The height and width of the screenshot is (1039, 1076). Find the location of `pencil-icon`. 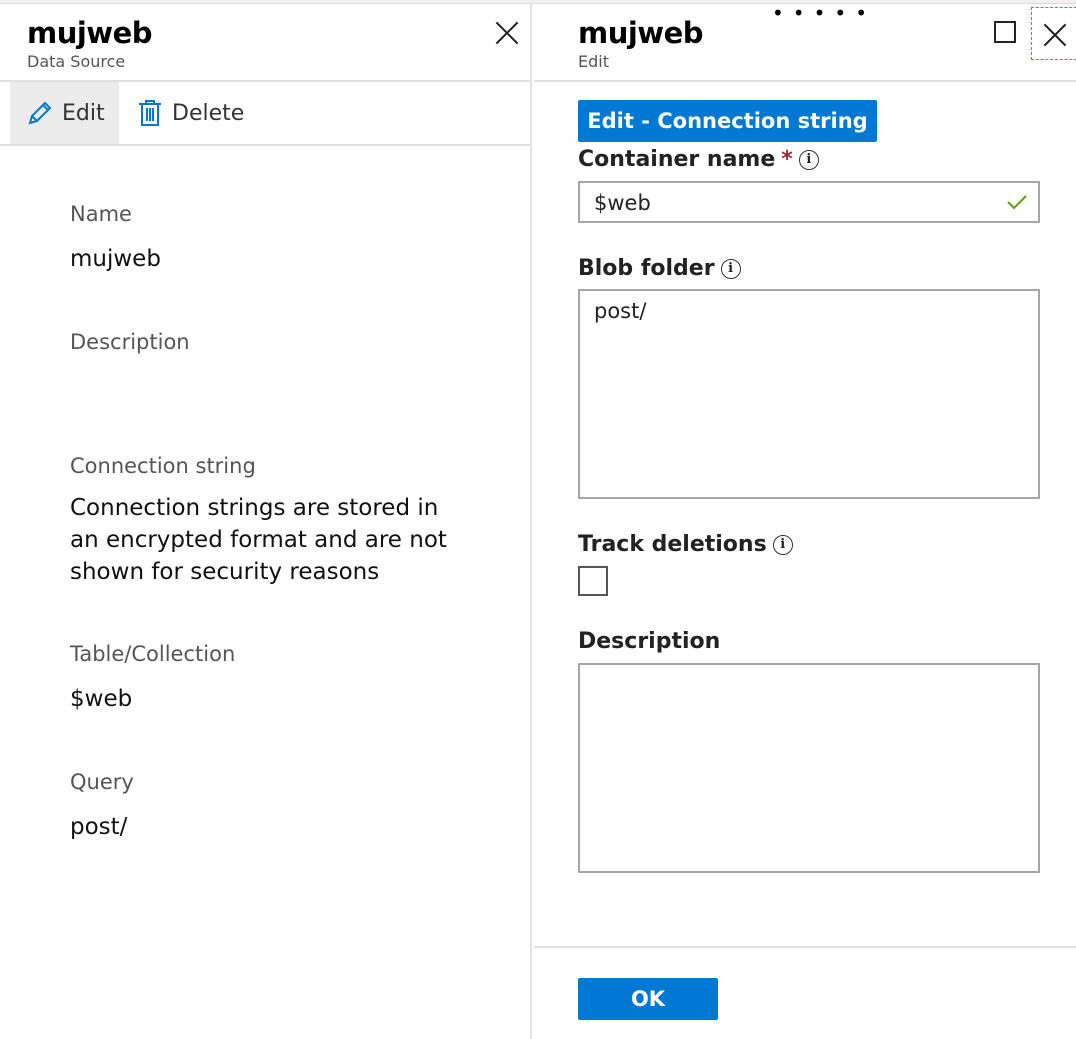

pencil-icon is located at coordinates (40, 113).